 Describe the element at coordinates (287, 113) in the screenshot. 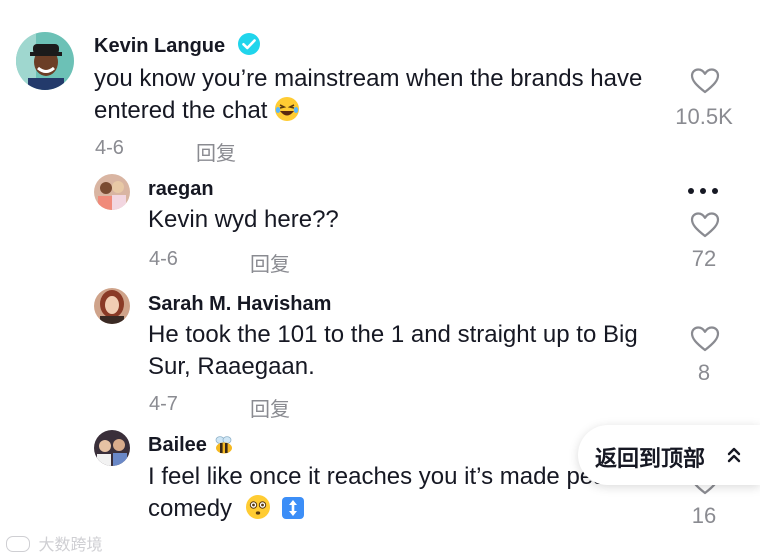

I see `laughing-emoji` at that location.